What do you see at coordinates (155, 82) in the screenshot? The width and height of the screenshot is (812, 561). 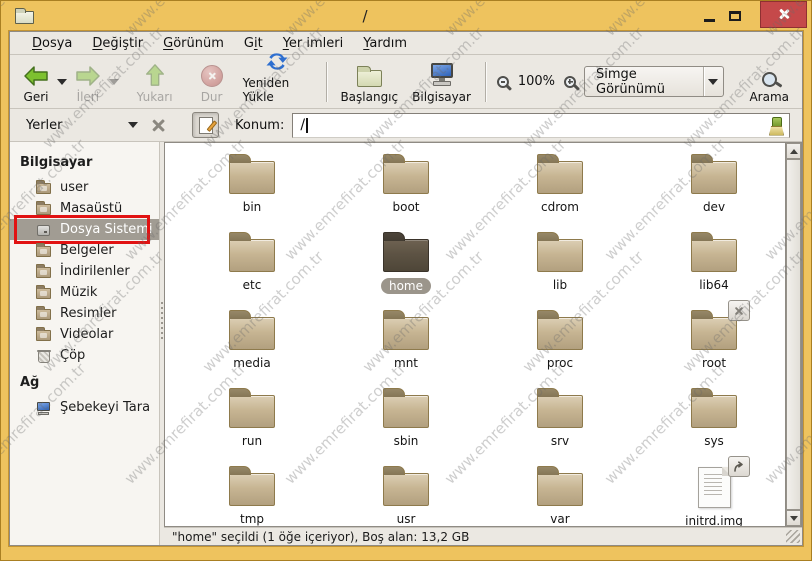 I see `up-button: Yukarı` at bounding box center [155, 82].